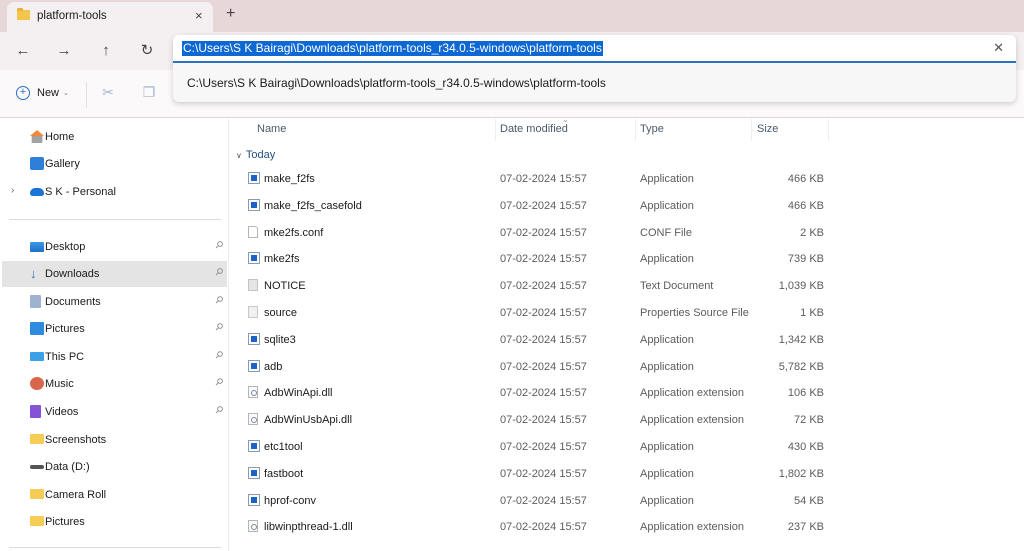 The height and width of the screenshot is (551, 1024). What do you see at coordinates (290, 500) in the screenshot?
I see `file-name: hprof-conv` at bounding box center [290, 500].